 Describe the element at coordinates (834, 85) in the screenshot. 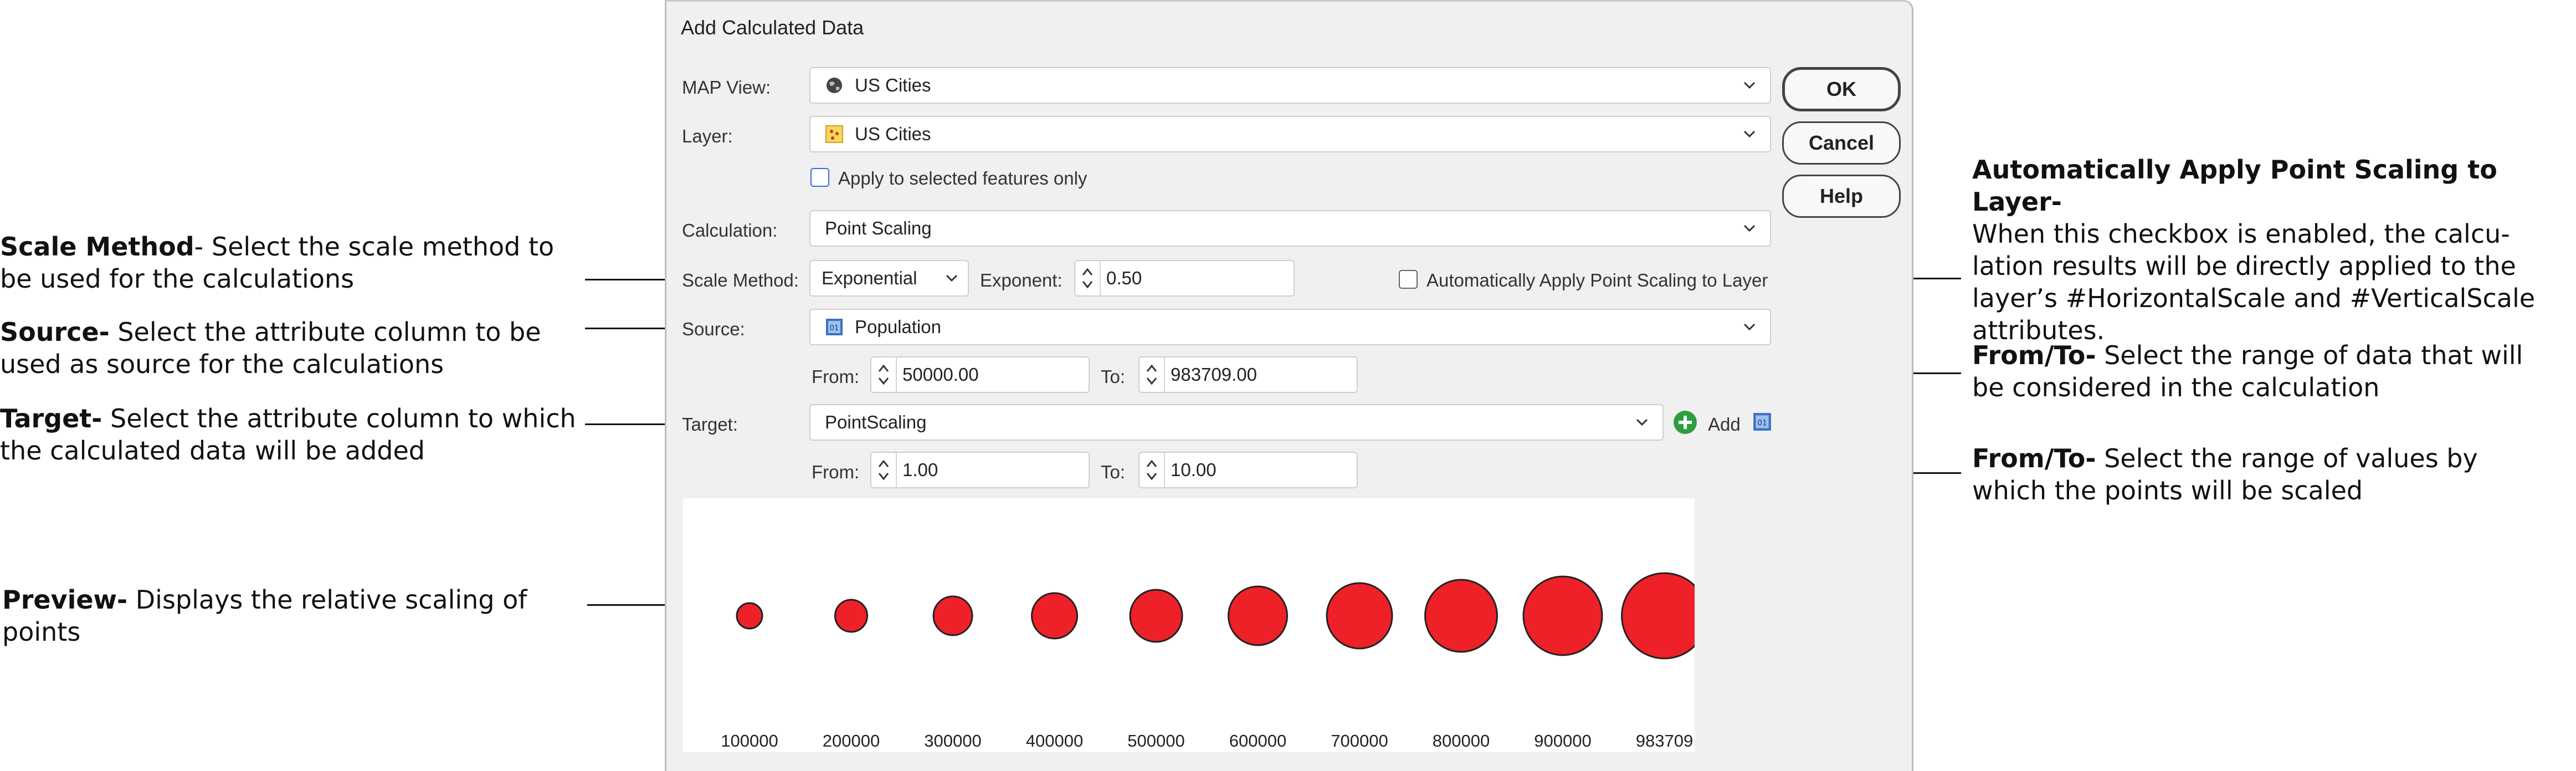

I see `globe-icon` at that location.